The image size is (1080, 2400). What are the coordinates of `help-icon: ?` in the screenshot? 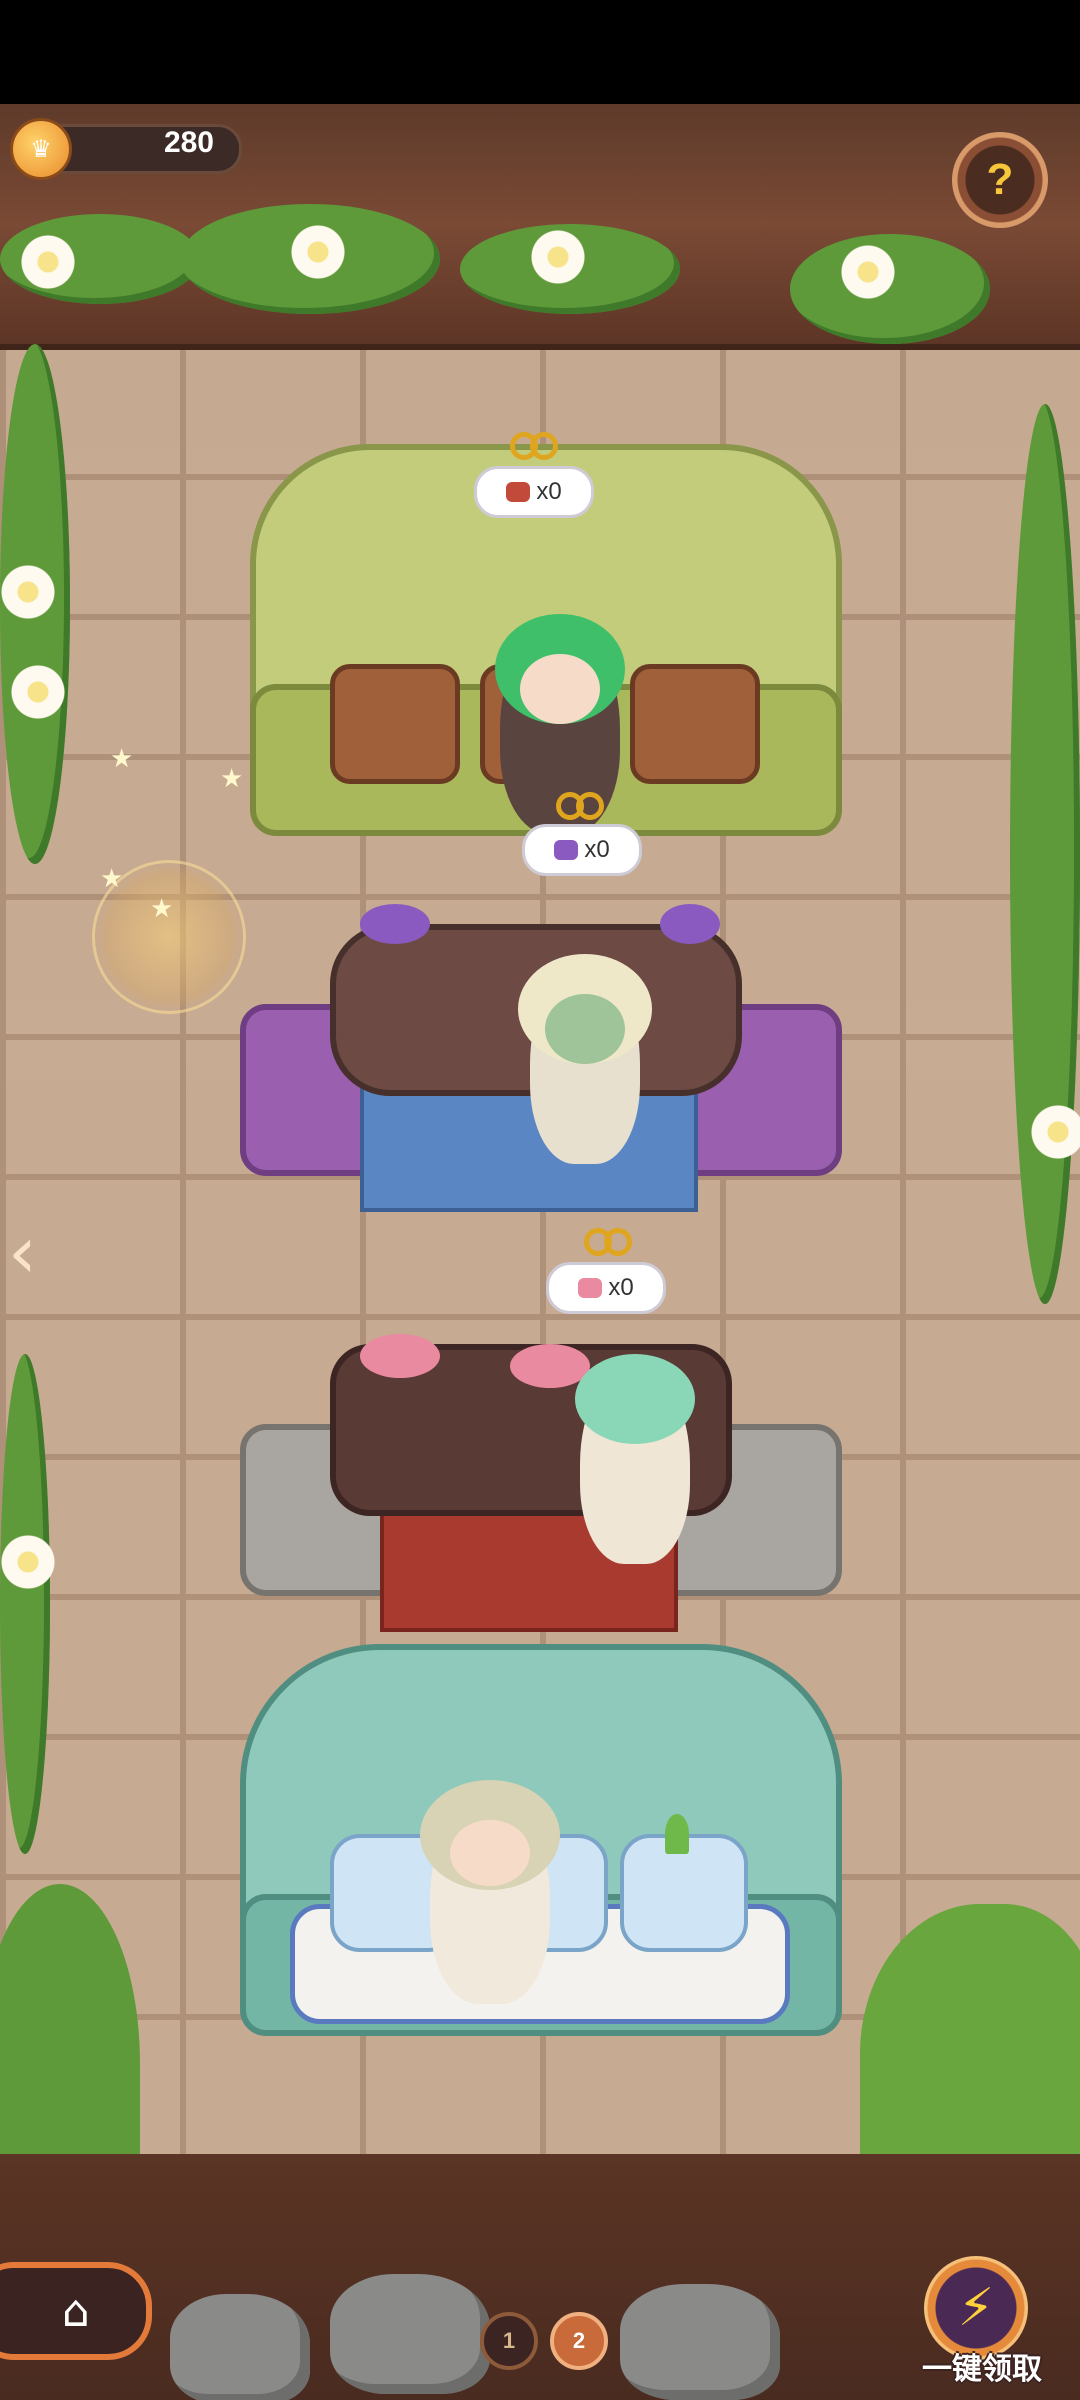 It's located at (1000, 179).